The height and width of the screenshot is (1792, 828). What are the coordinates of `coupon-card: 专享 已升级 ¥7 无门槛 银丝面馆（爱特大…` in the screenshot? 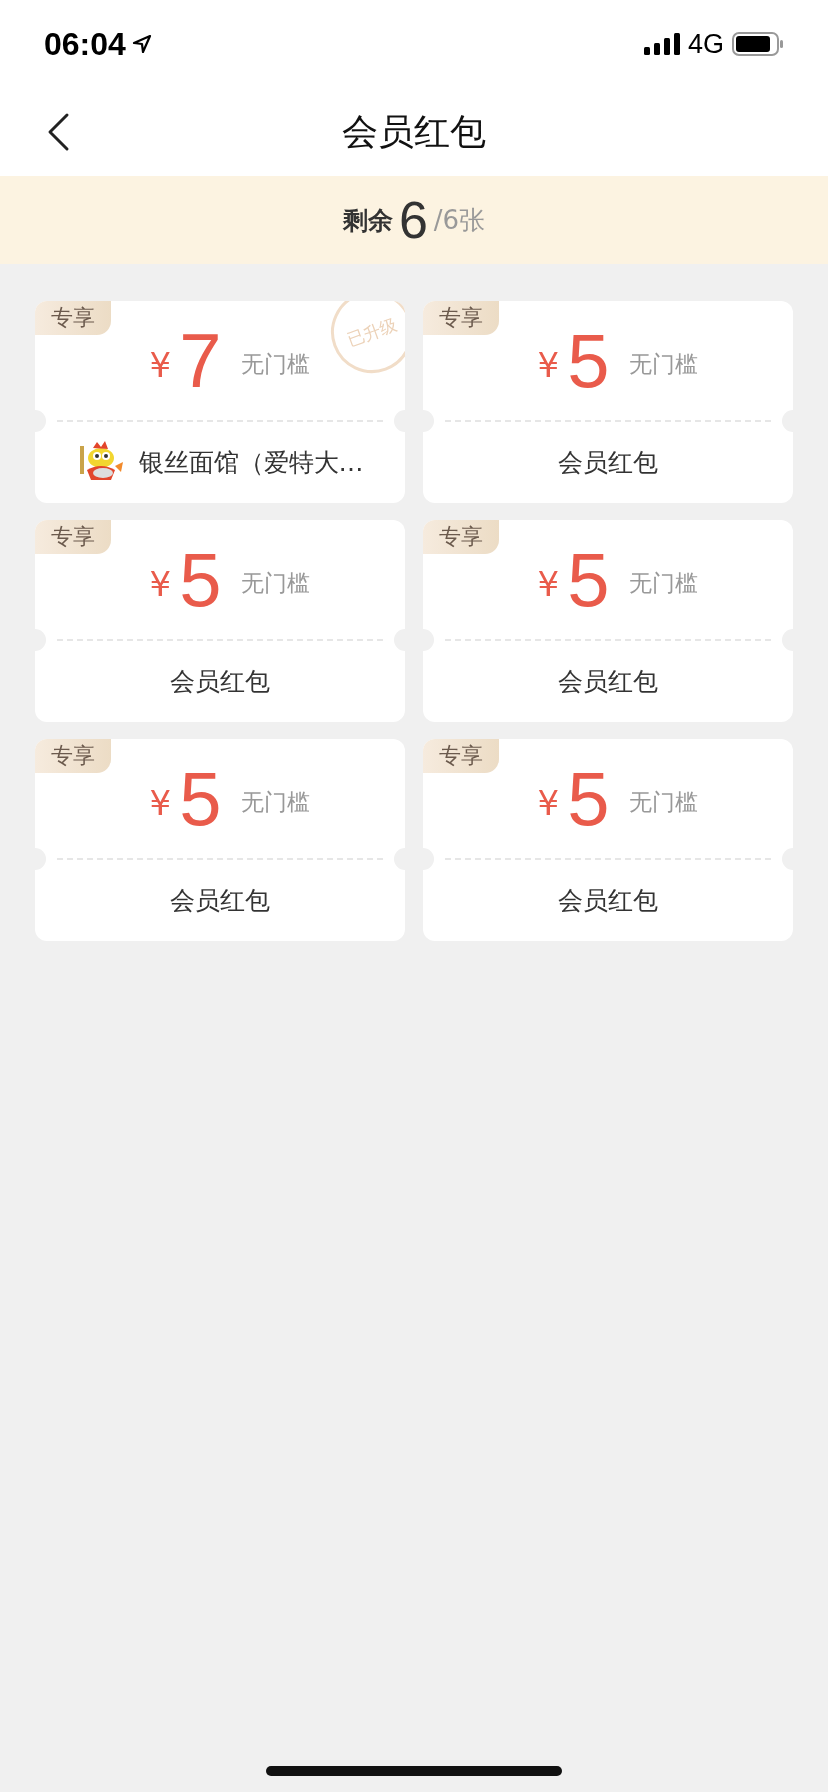 It's located at (220, 402).